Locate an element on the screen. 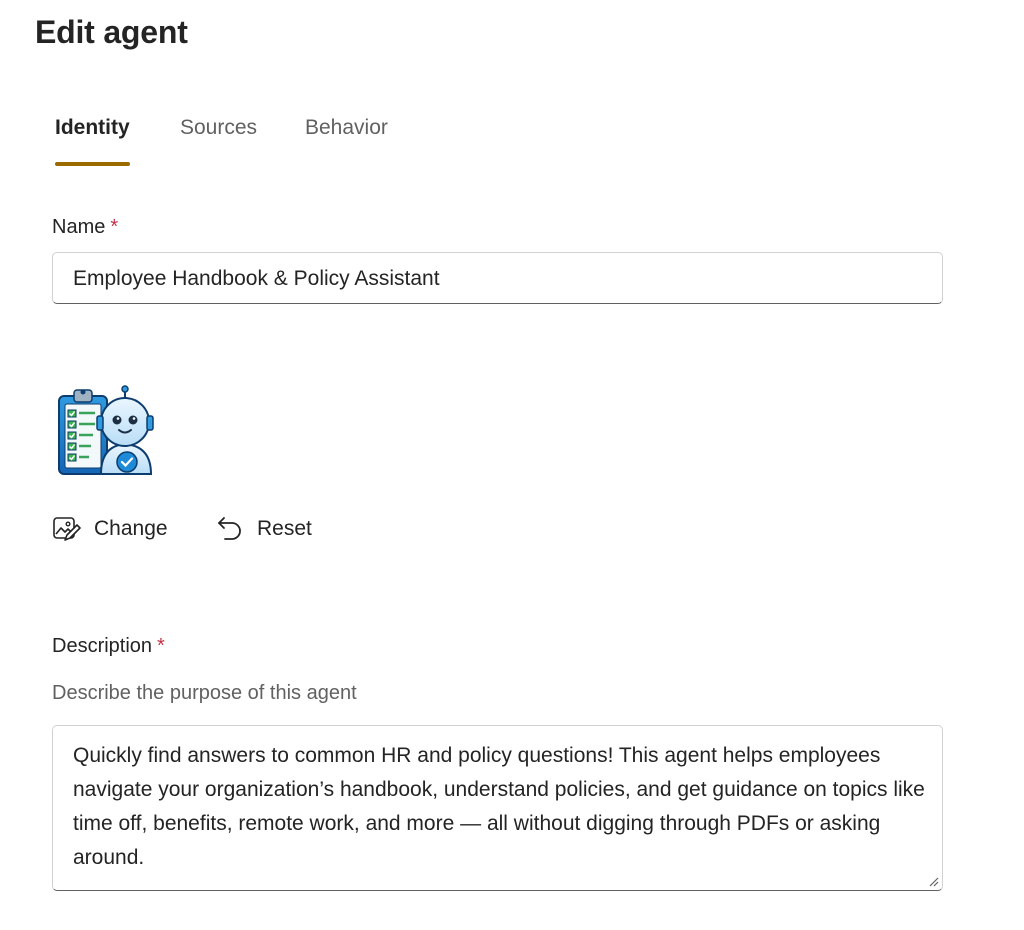 This screenshot has height=930, width=1024. description-label-text: Description is located at coordinates (102, 646).